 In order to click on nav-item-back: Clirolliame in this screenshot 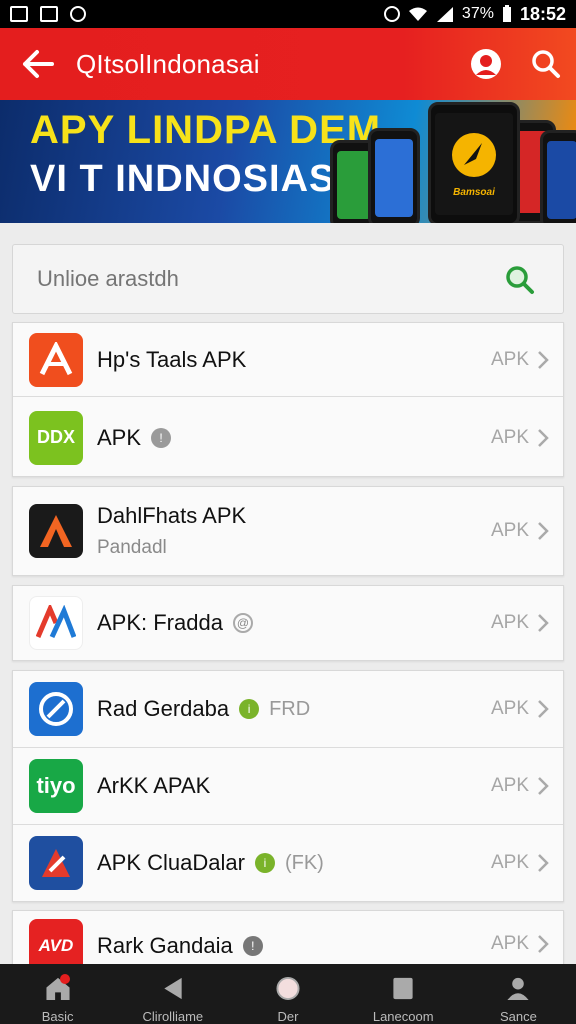, I will do `click(172, 994)`.